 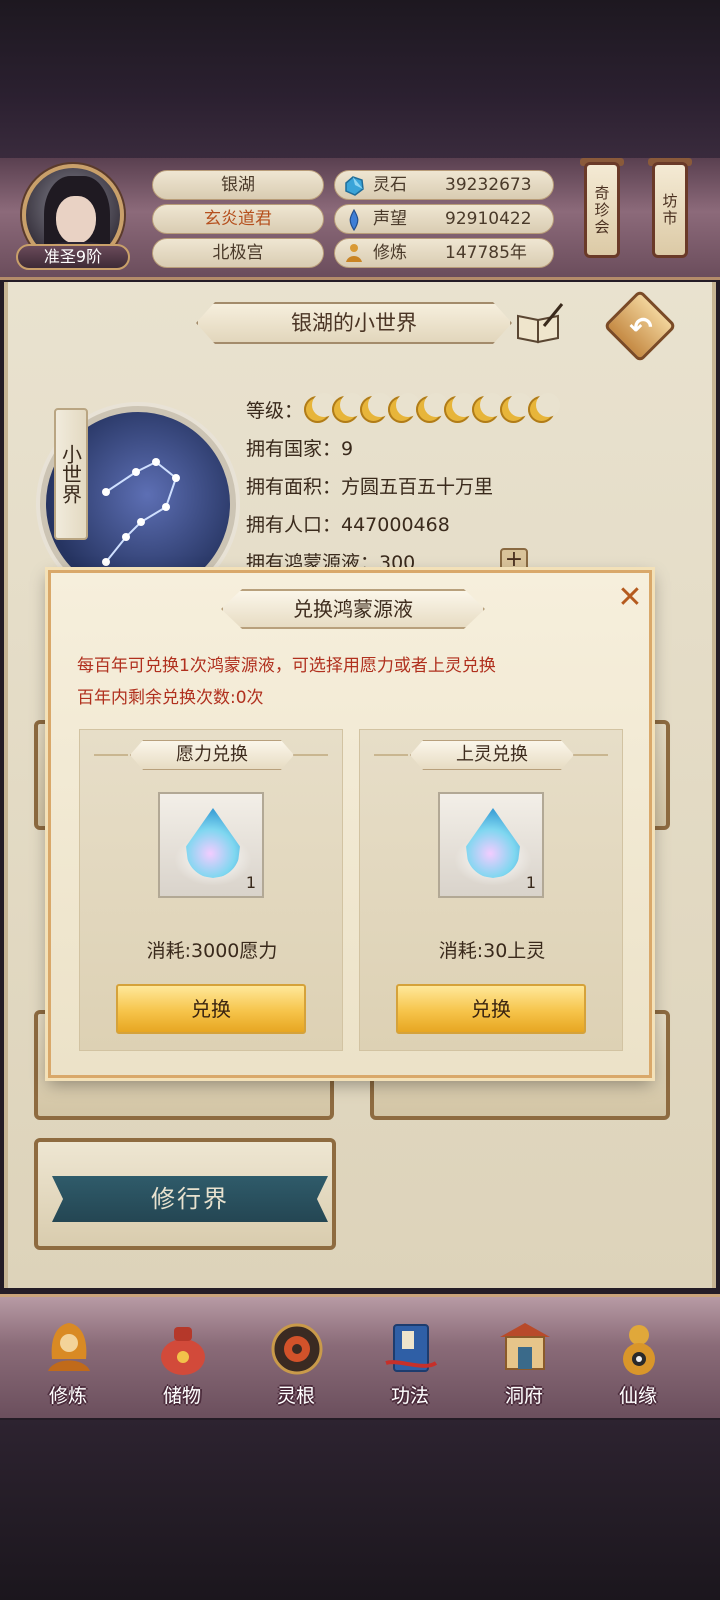 I want to click on nav-spirit-root: 灵根, so click(x=296, y=1365).